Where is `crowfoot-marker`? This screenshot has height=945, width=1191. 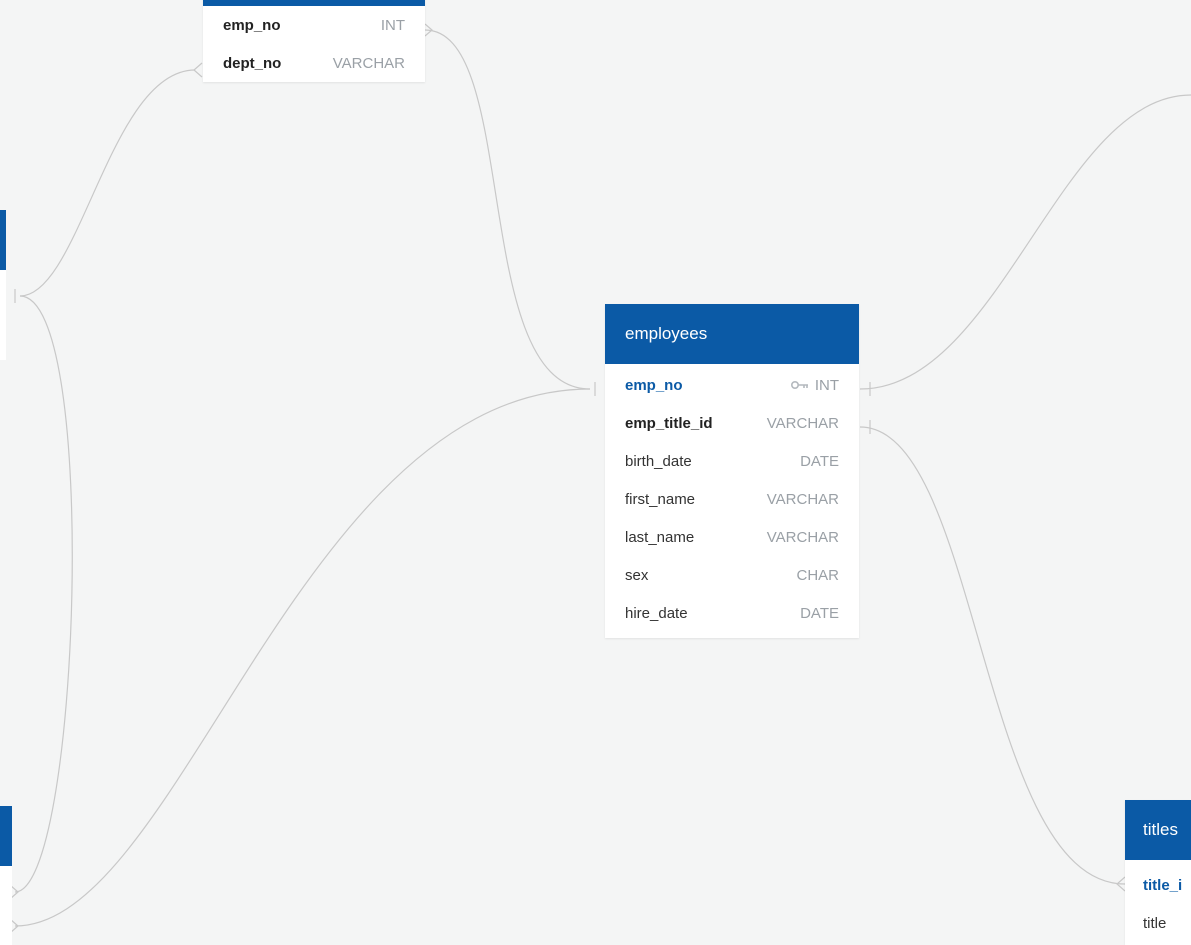 crowfoot-marker is located at coordinates (198, 70).